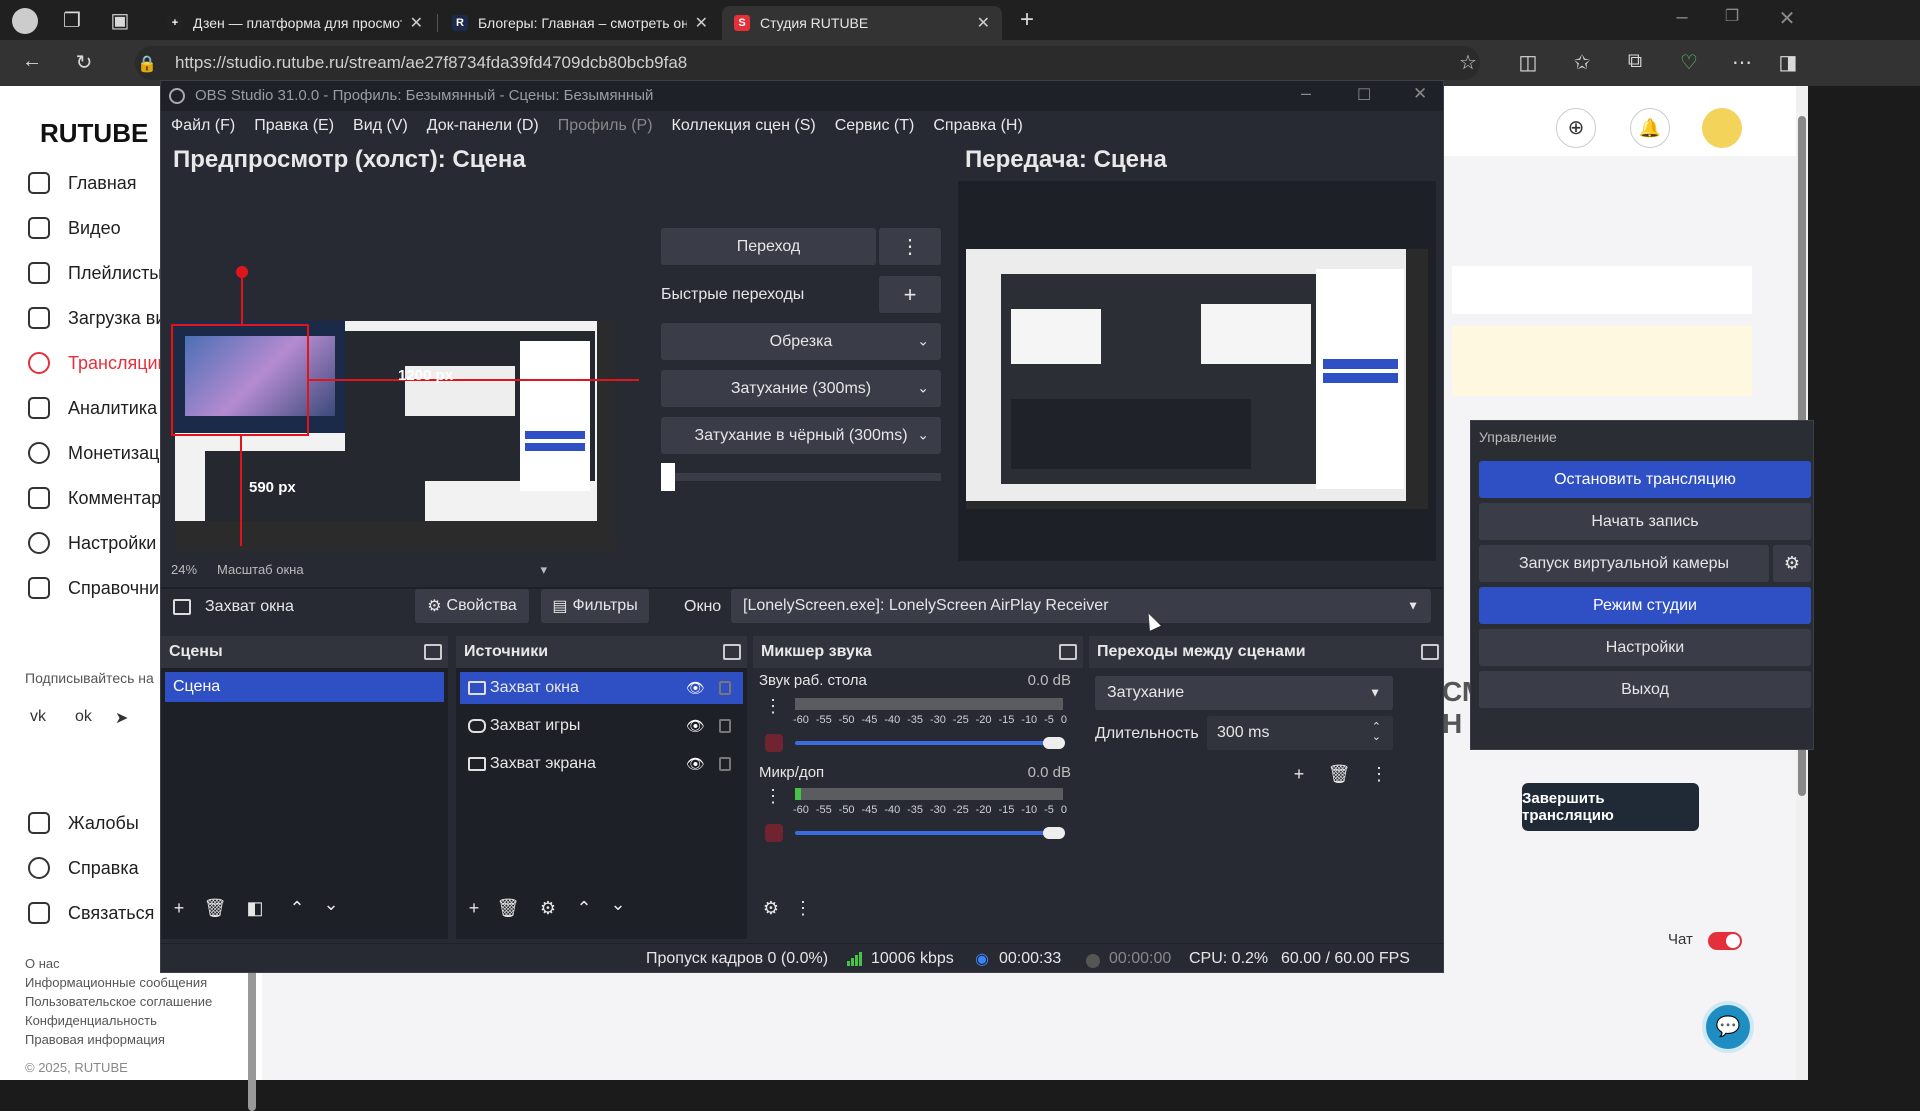 The width and height of the screenshot is (1920, 1111). Describe the element at coordinates (215, 908) in the screenshot. I see `delete-scene-icon: 🗑` at that location.